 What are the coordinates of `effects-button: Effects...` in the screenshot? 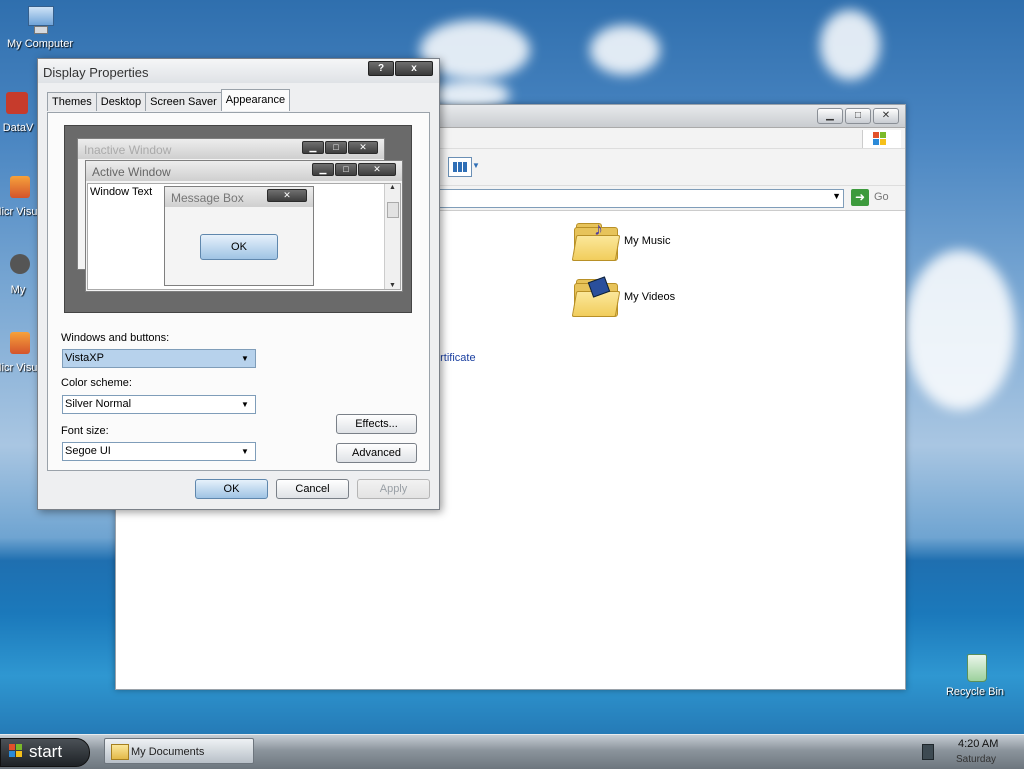 It's located at (376, 424).